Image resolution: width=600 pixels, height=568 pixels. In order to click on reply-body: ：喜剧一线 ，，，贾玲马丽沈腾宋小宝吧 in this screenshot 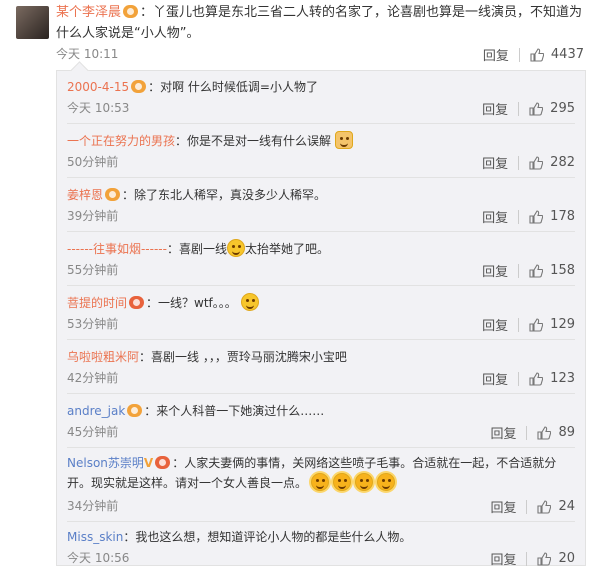, I will do `click(243, 357)`.